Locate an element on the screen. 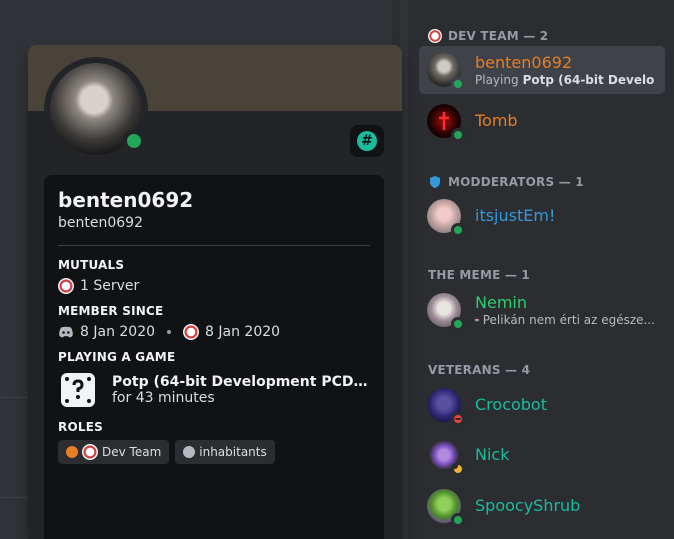 The width and height of the screenshot is (674, 539). member-itsjustem: itsjustEm! is located at coordinates (542, 216).